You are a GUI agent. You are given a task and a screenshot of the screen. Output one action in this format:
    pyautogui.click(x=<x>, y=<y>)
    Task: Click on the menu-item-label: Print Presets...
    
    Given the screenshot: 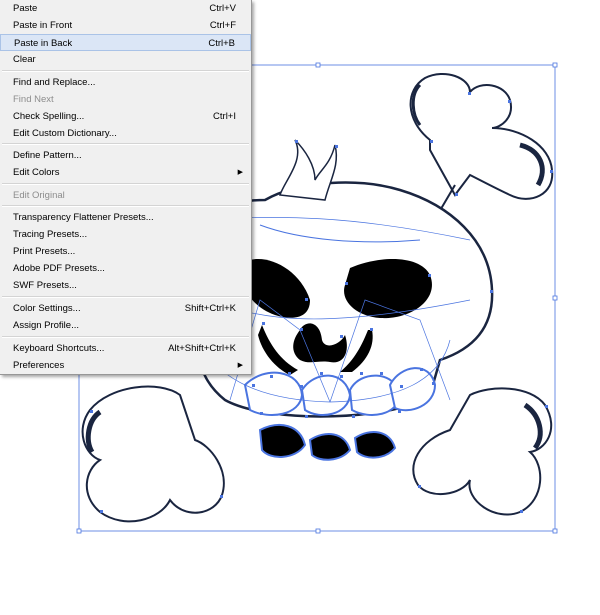 What is the action you would take?
    pyautogui.click(x=44, y=251)
    